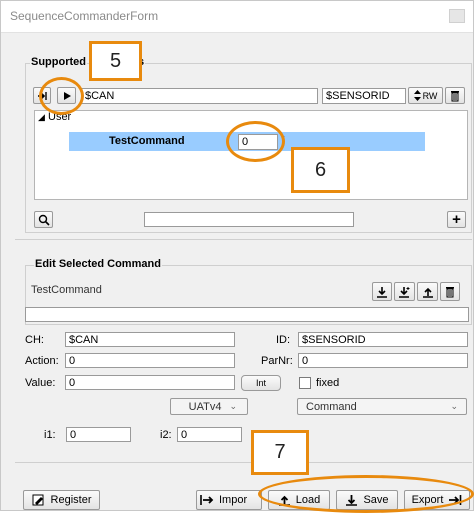 Image resolution: width=474 pixels, height=513 pixels. I want to click on register-label: Register, so click(71, 500).